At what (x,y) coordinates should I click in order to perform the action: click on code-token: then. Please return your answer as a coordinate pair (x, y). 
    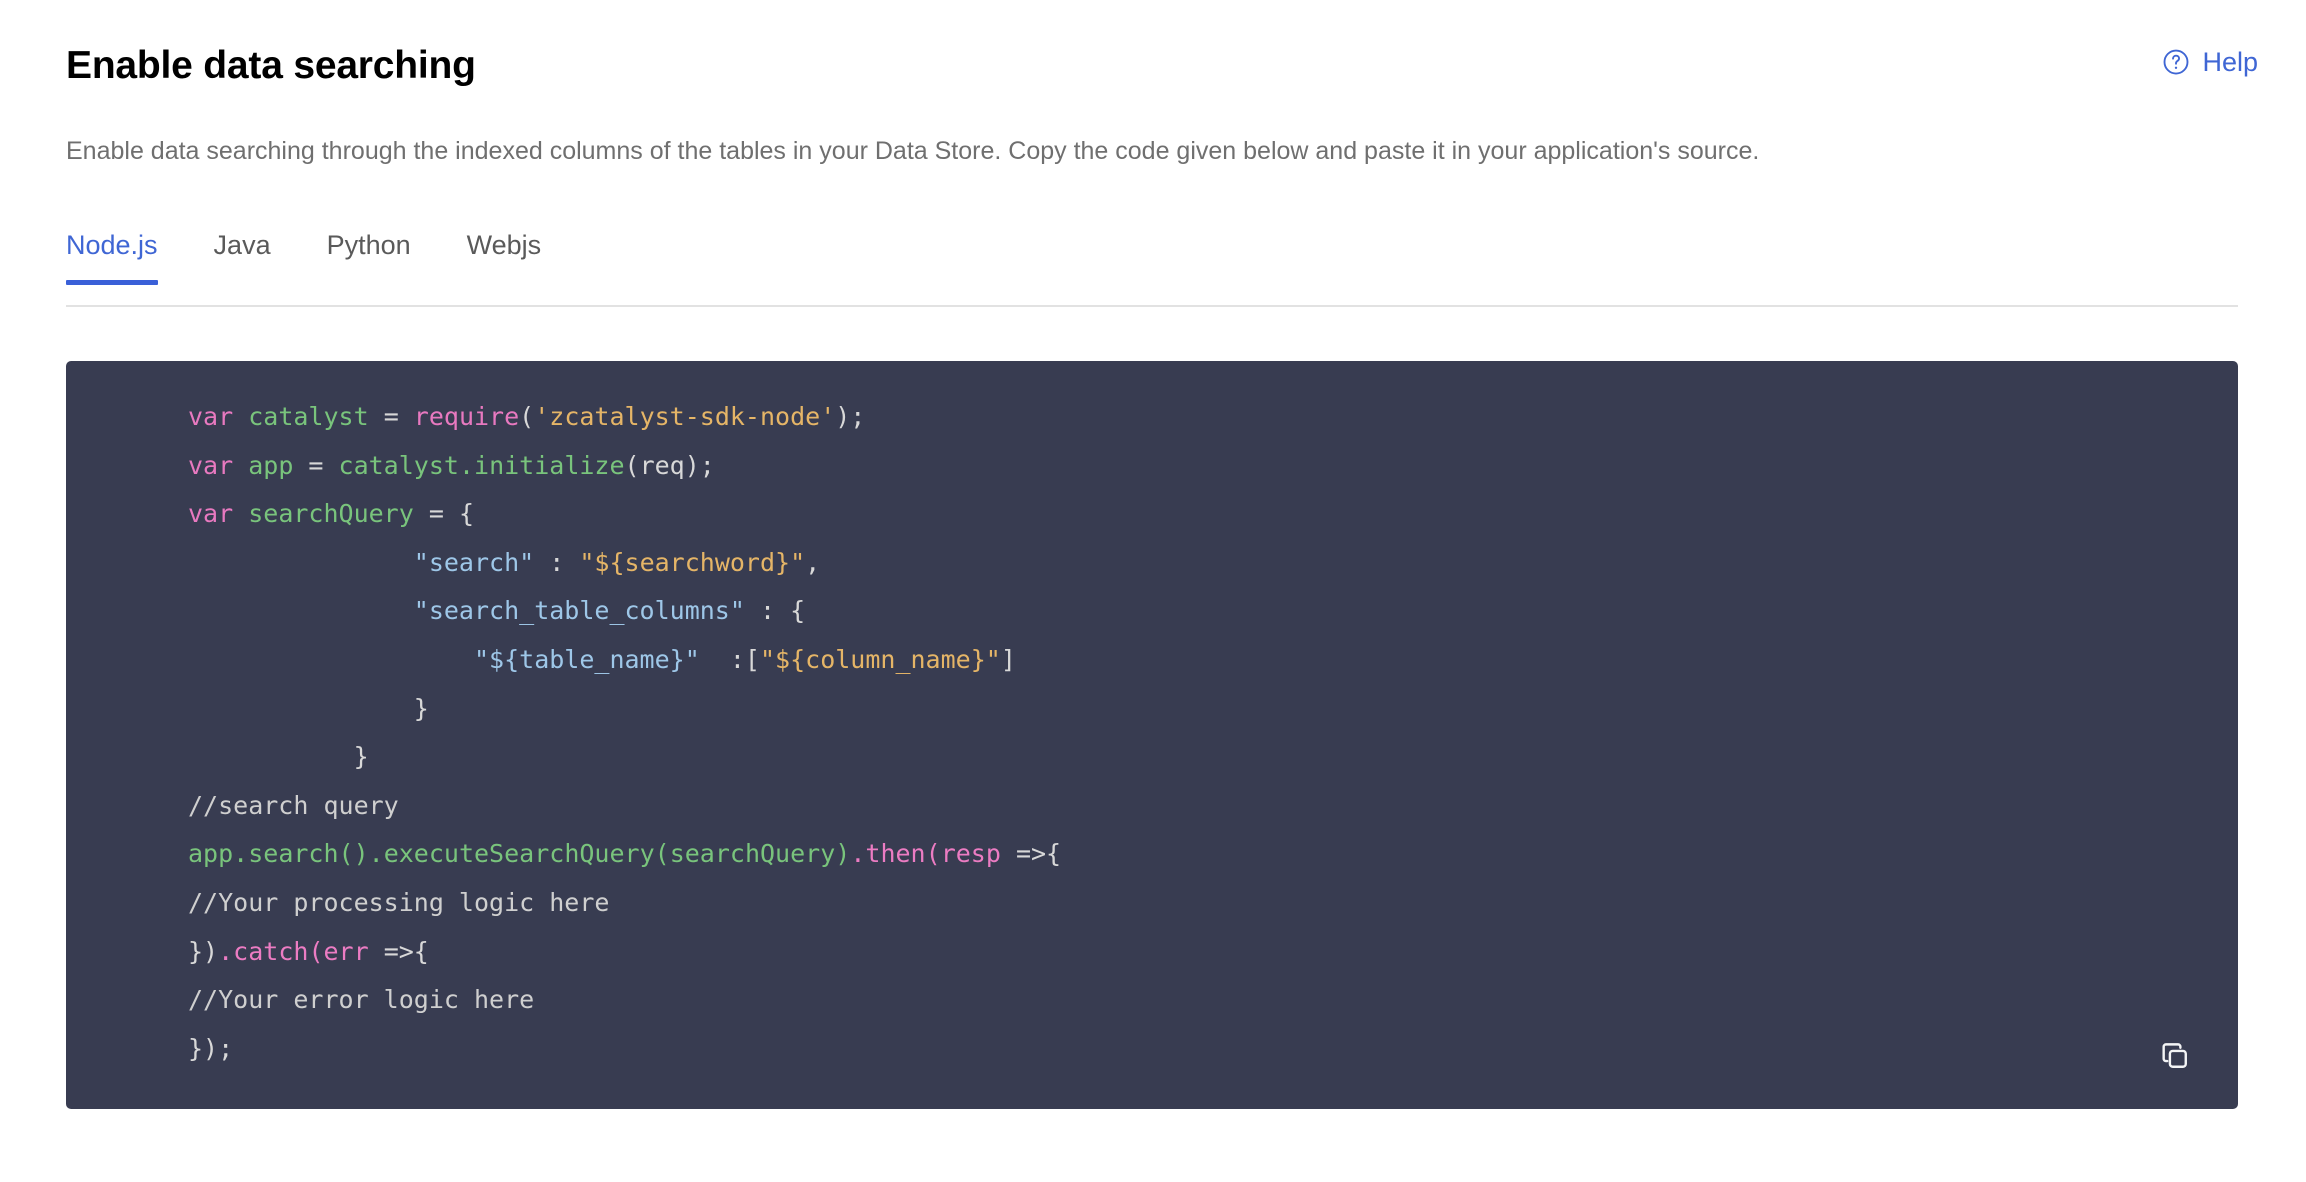
    Looking at the image, I should click on (895, 854).